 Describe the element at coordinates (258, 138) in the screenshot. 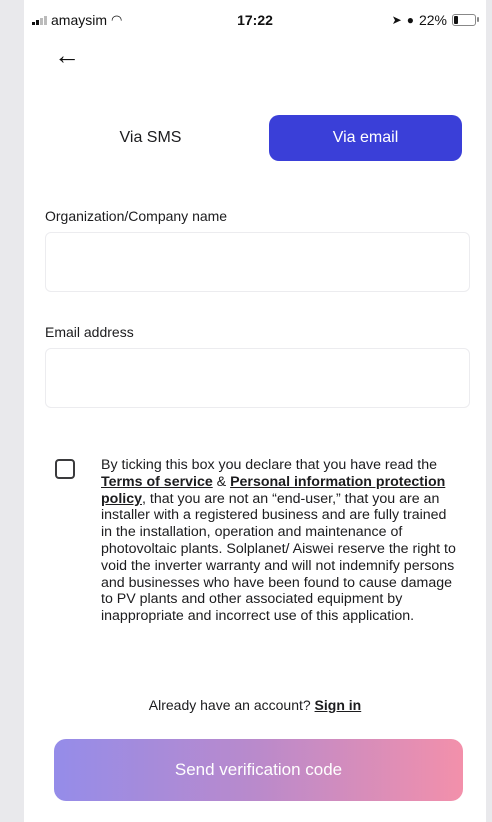

I see `method-tabs: Via SMS Via email` at that location.